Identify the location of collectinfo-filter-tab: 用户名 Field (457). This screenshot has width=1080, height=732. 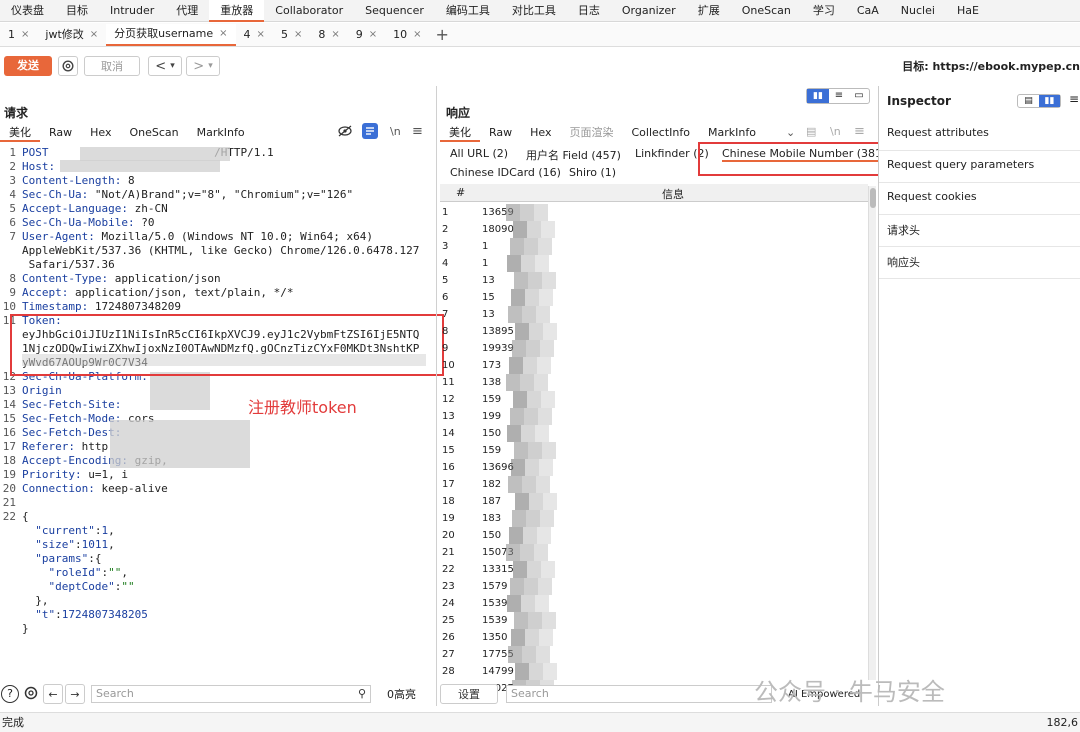
(573, 155).